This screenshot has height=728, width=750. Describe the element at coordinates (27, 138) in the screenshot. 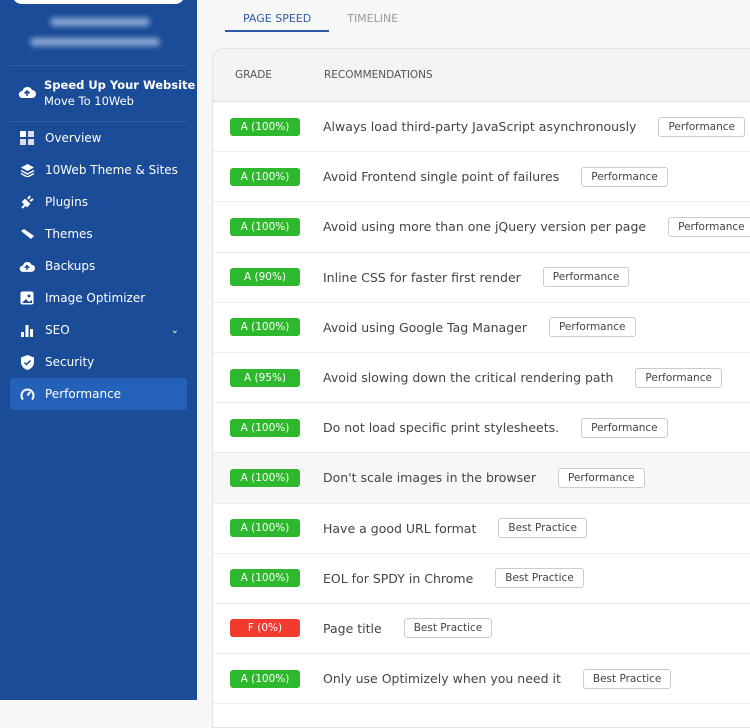

I see `grid-icon` at that location.